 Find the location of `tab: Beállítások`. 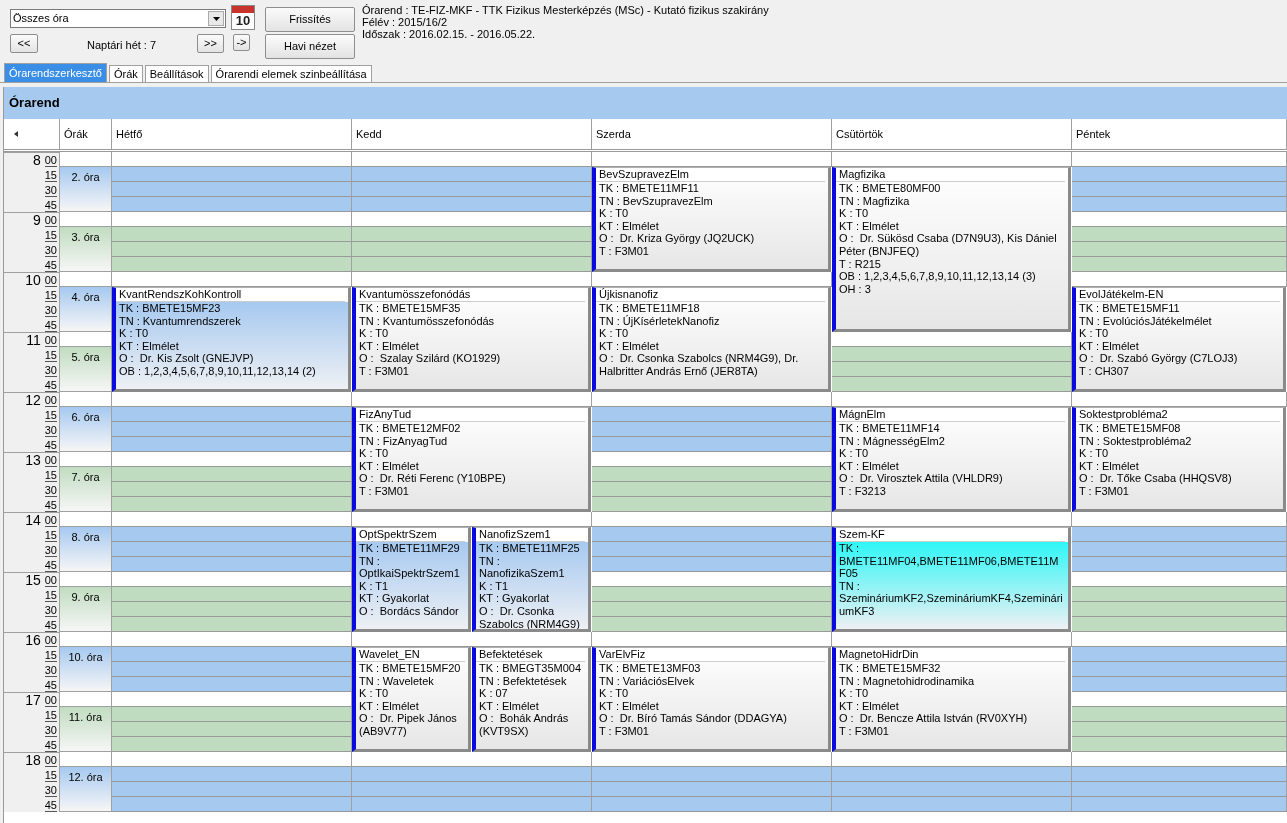

tab: Beállítások is located at coordinates (176, 73).